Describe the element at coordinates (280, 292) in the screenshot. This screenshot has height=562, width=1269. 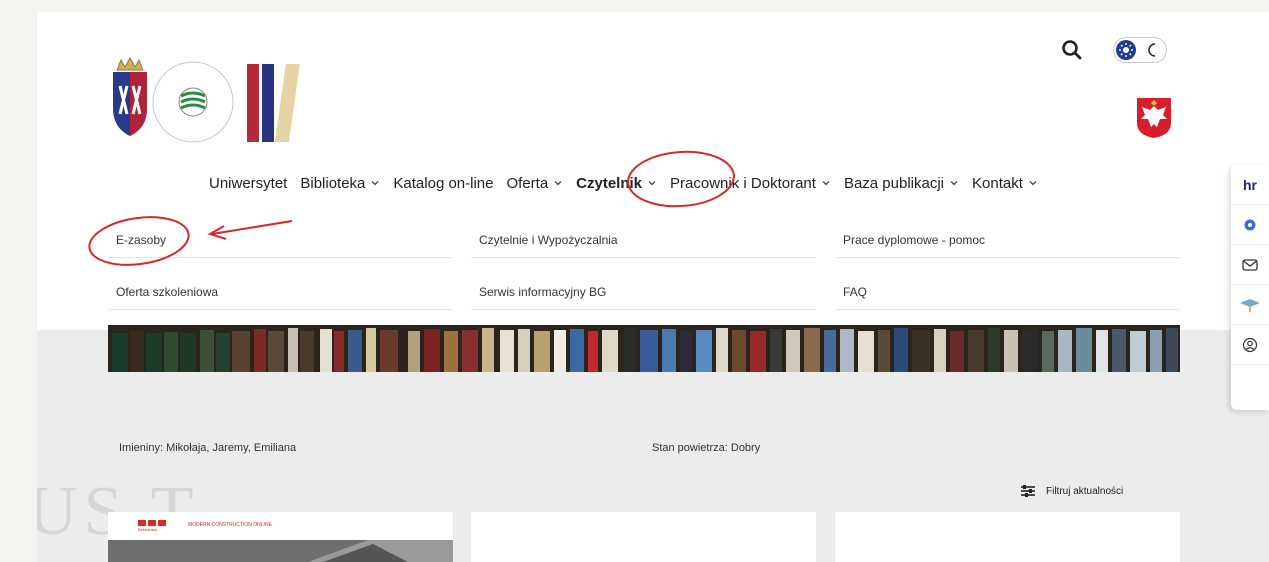
I see `dropdown-item-oferta-szkoleniowa: Oferta szkoleniowa` at that location.